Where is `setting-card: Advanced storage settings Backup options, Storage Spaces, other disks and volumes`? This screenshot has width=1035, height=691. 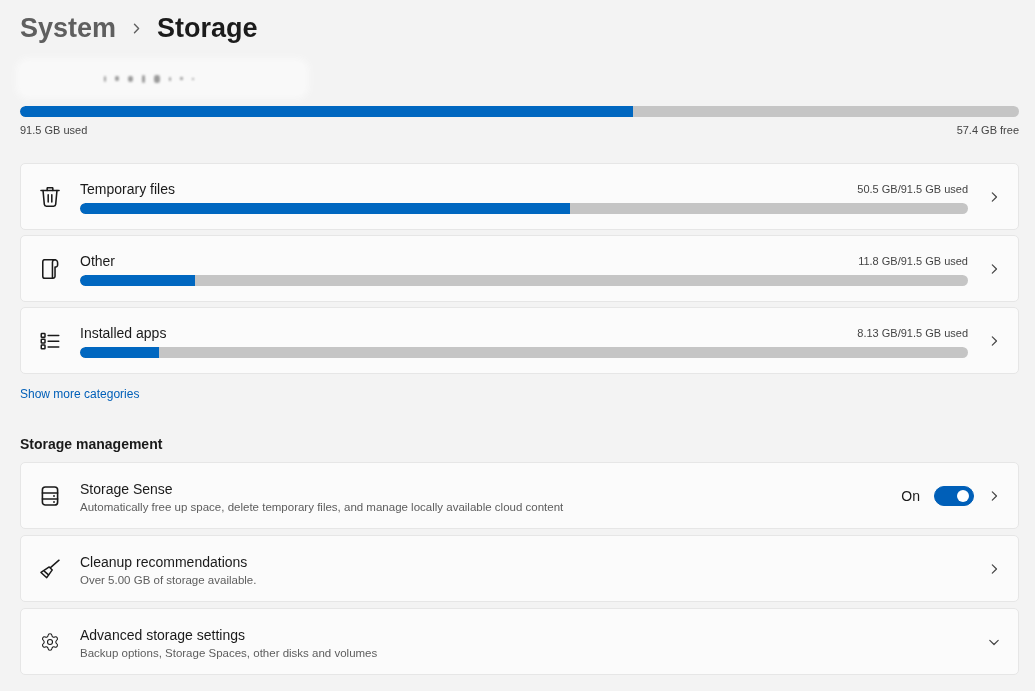
setting-card: Advanced storage settings Backup options, Storage Spaces, other disks and volumes is located at coordinates (519, 641).